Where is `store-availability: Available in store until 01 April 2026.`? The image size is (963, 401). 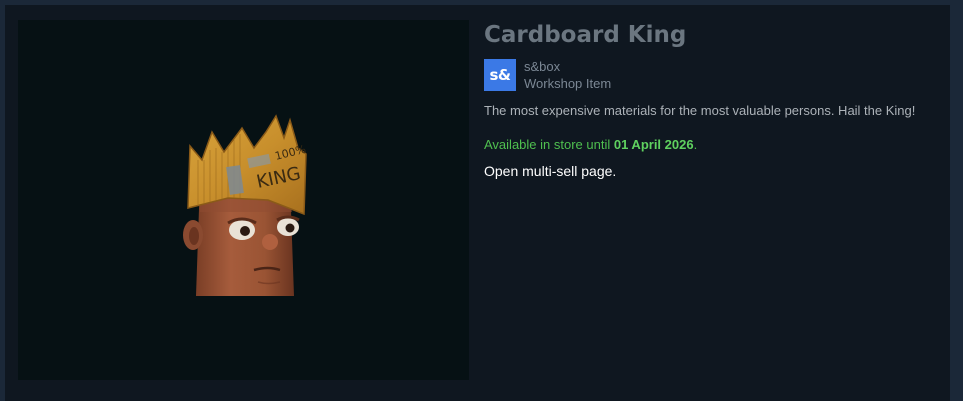 store-availability: Available in store until 01 April 2026. is located at coordinates (709, 144).